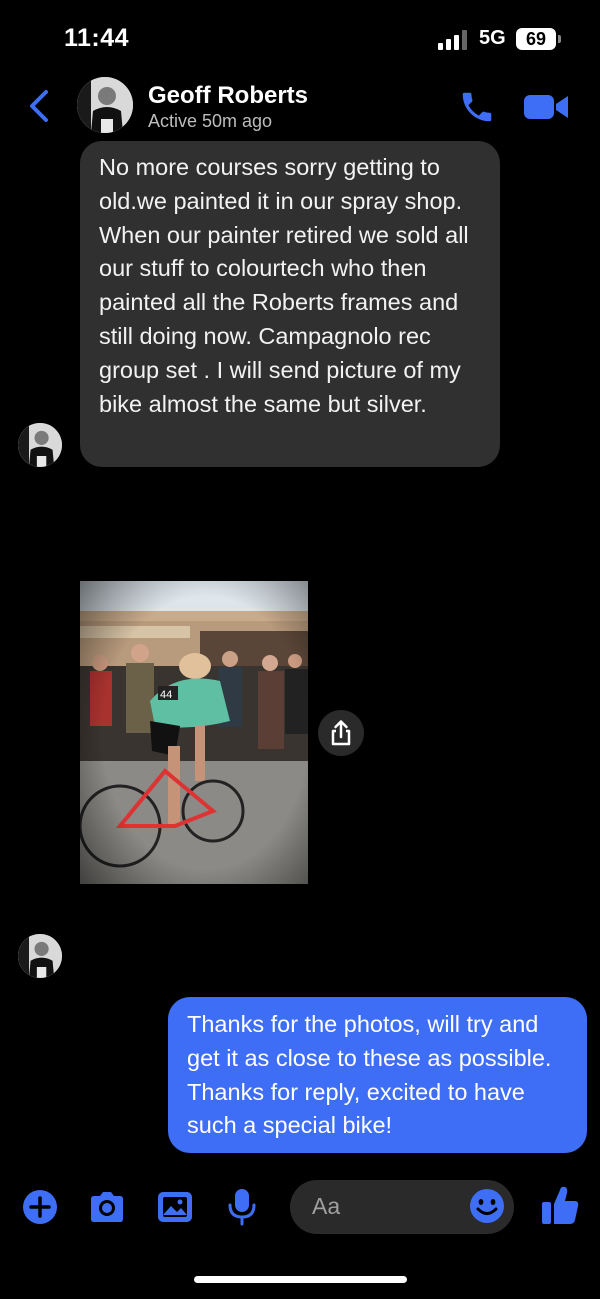  Describe the element at coordinates (40, 1207) in the screenshot. I see `plus-button` at that location.